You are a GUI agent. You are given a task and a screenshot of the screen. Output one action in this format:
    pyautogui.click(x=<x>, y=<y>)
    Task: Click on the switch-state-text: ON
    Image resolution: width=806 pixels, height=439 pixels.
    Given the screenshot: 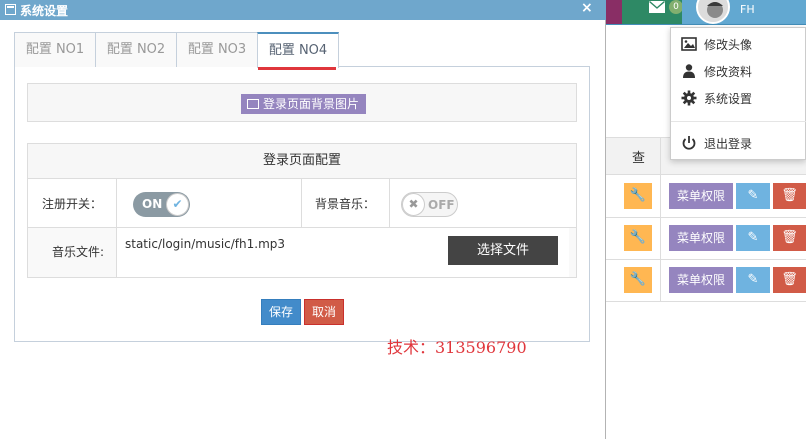 What is the action you would take?
    pyautogui.click(x=152, y=204)
    